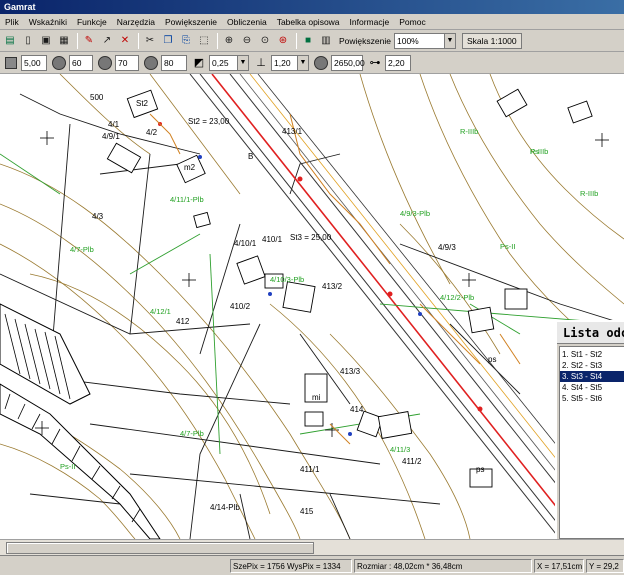  Describe the element at coordinates (559, 566) in the screenshot. I see `status-x-coord: X = 17,51cm` at that location.